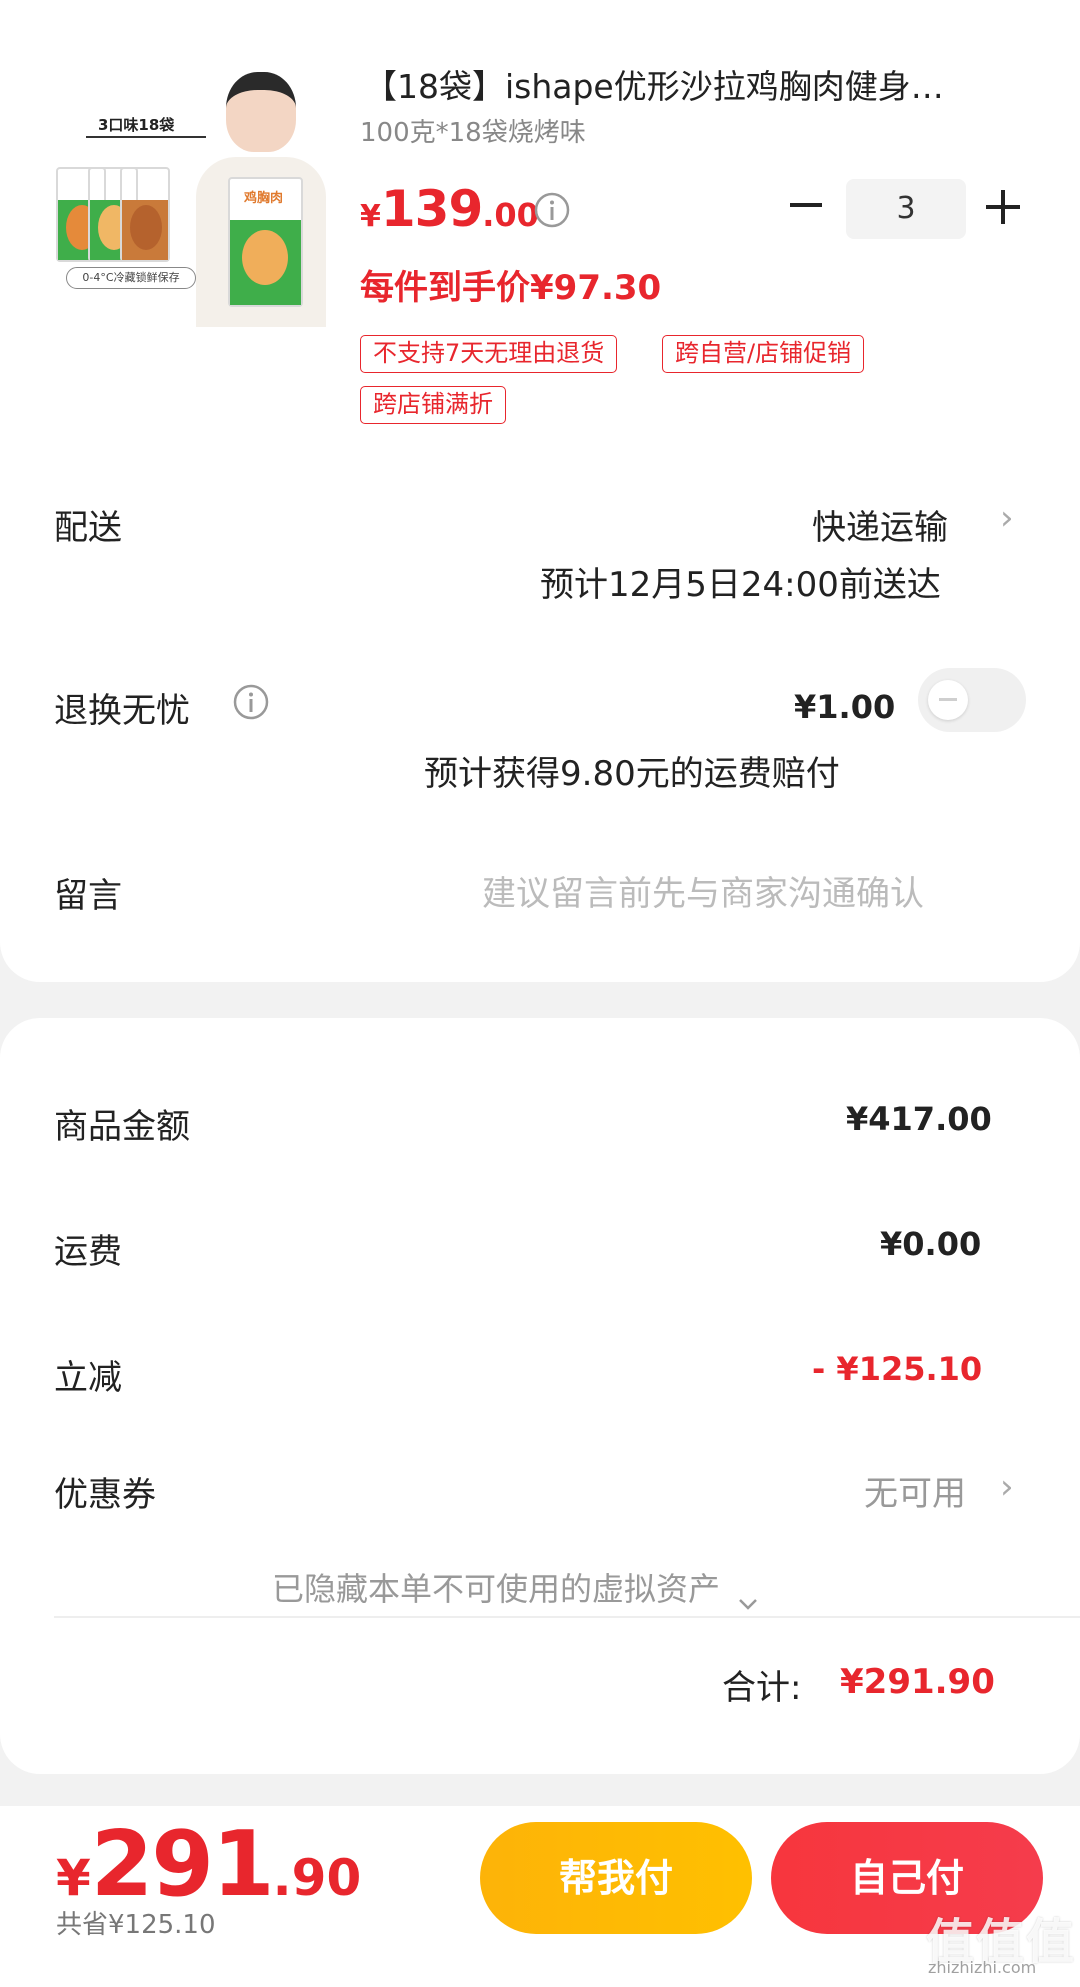 The image size is (1080, 1987). Describe the element at coordinates (251, 702) in the screenshot. I see `return-info-icon` at that location.